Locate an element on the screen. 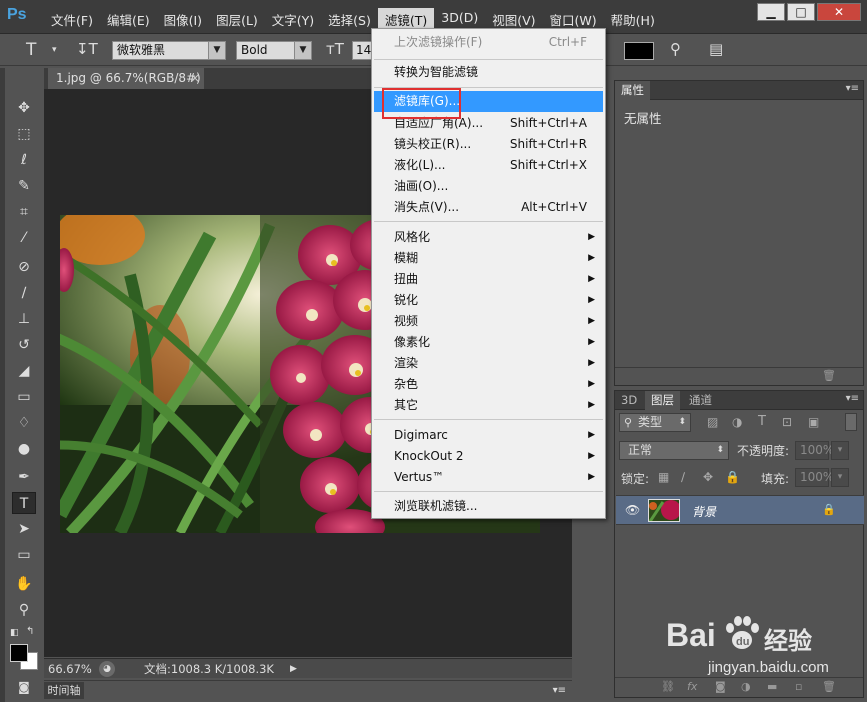 Image resolution: width=867 pixels, height=702 pixels. menu-item-vertus: Vertus™ ▶ is located at coordinates (488, 477).